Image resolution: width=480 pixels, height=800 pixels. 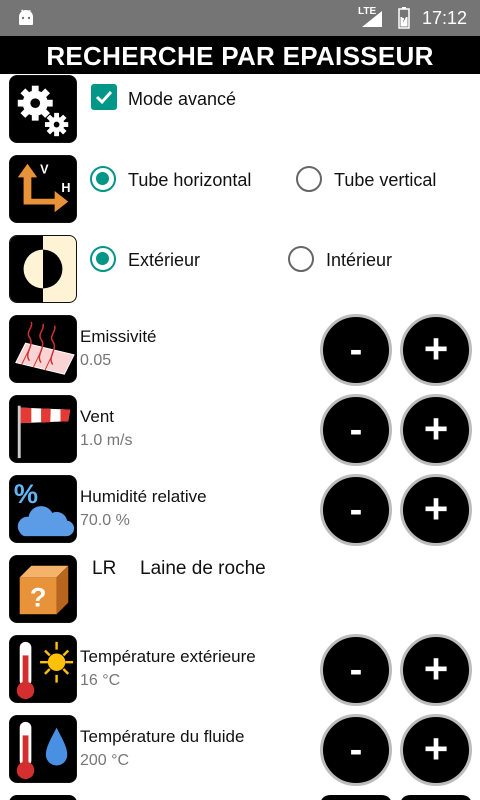 I want to click on emissivity-icon, so click(x=43, y=349).